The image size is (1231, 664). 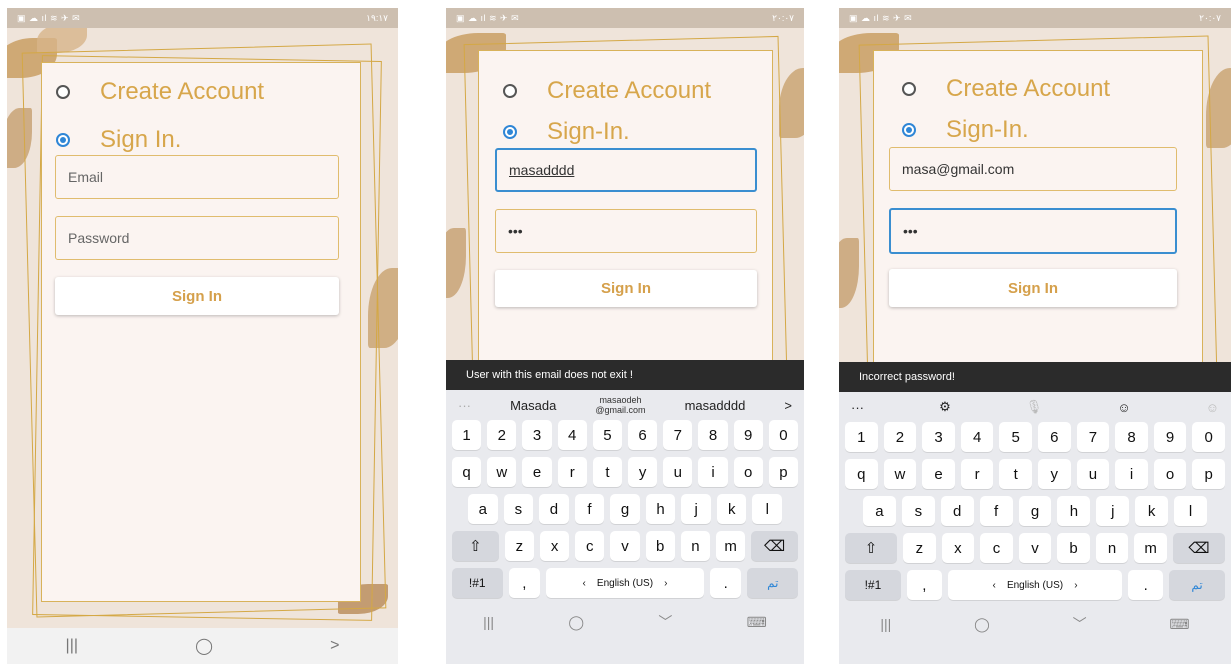 I want to click on keyboard-switch-icon: ⌨, so click(x=757, y=622).